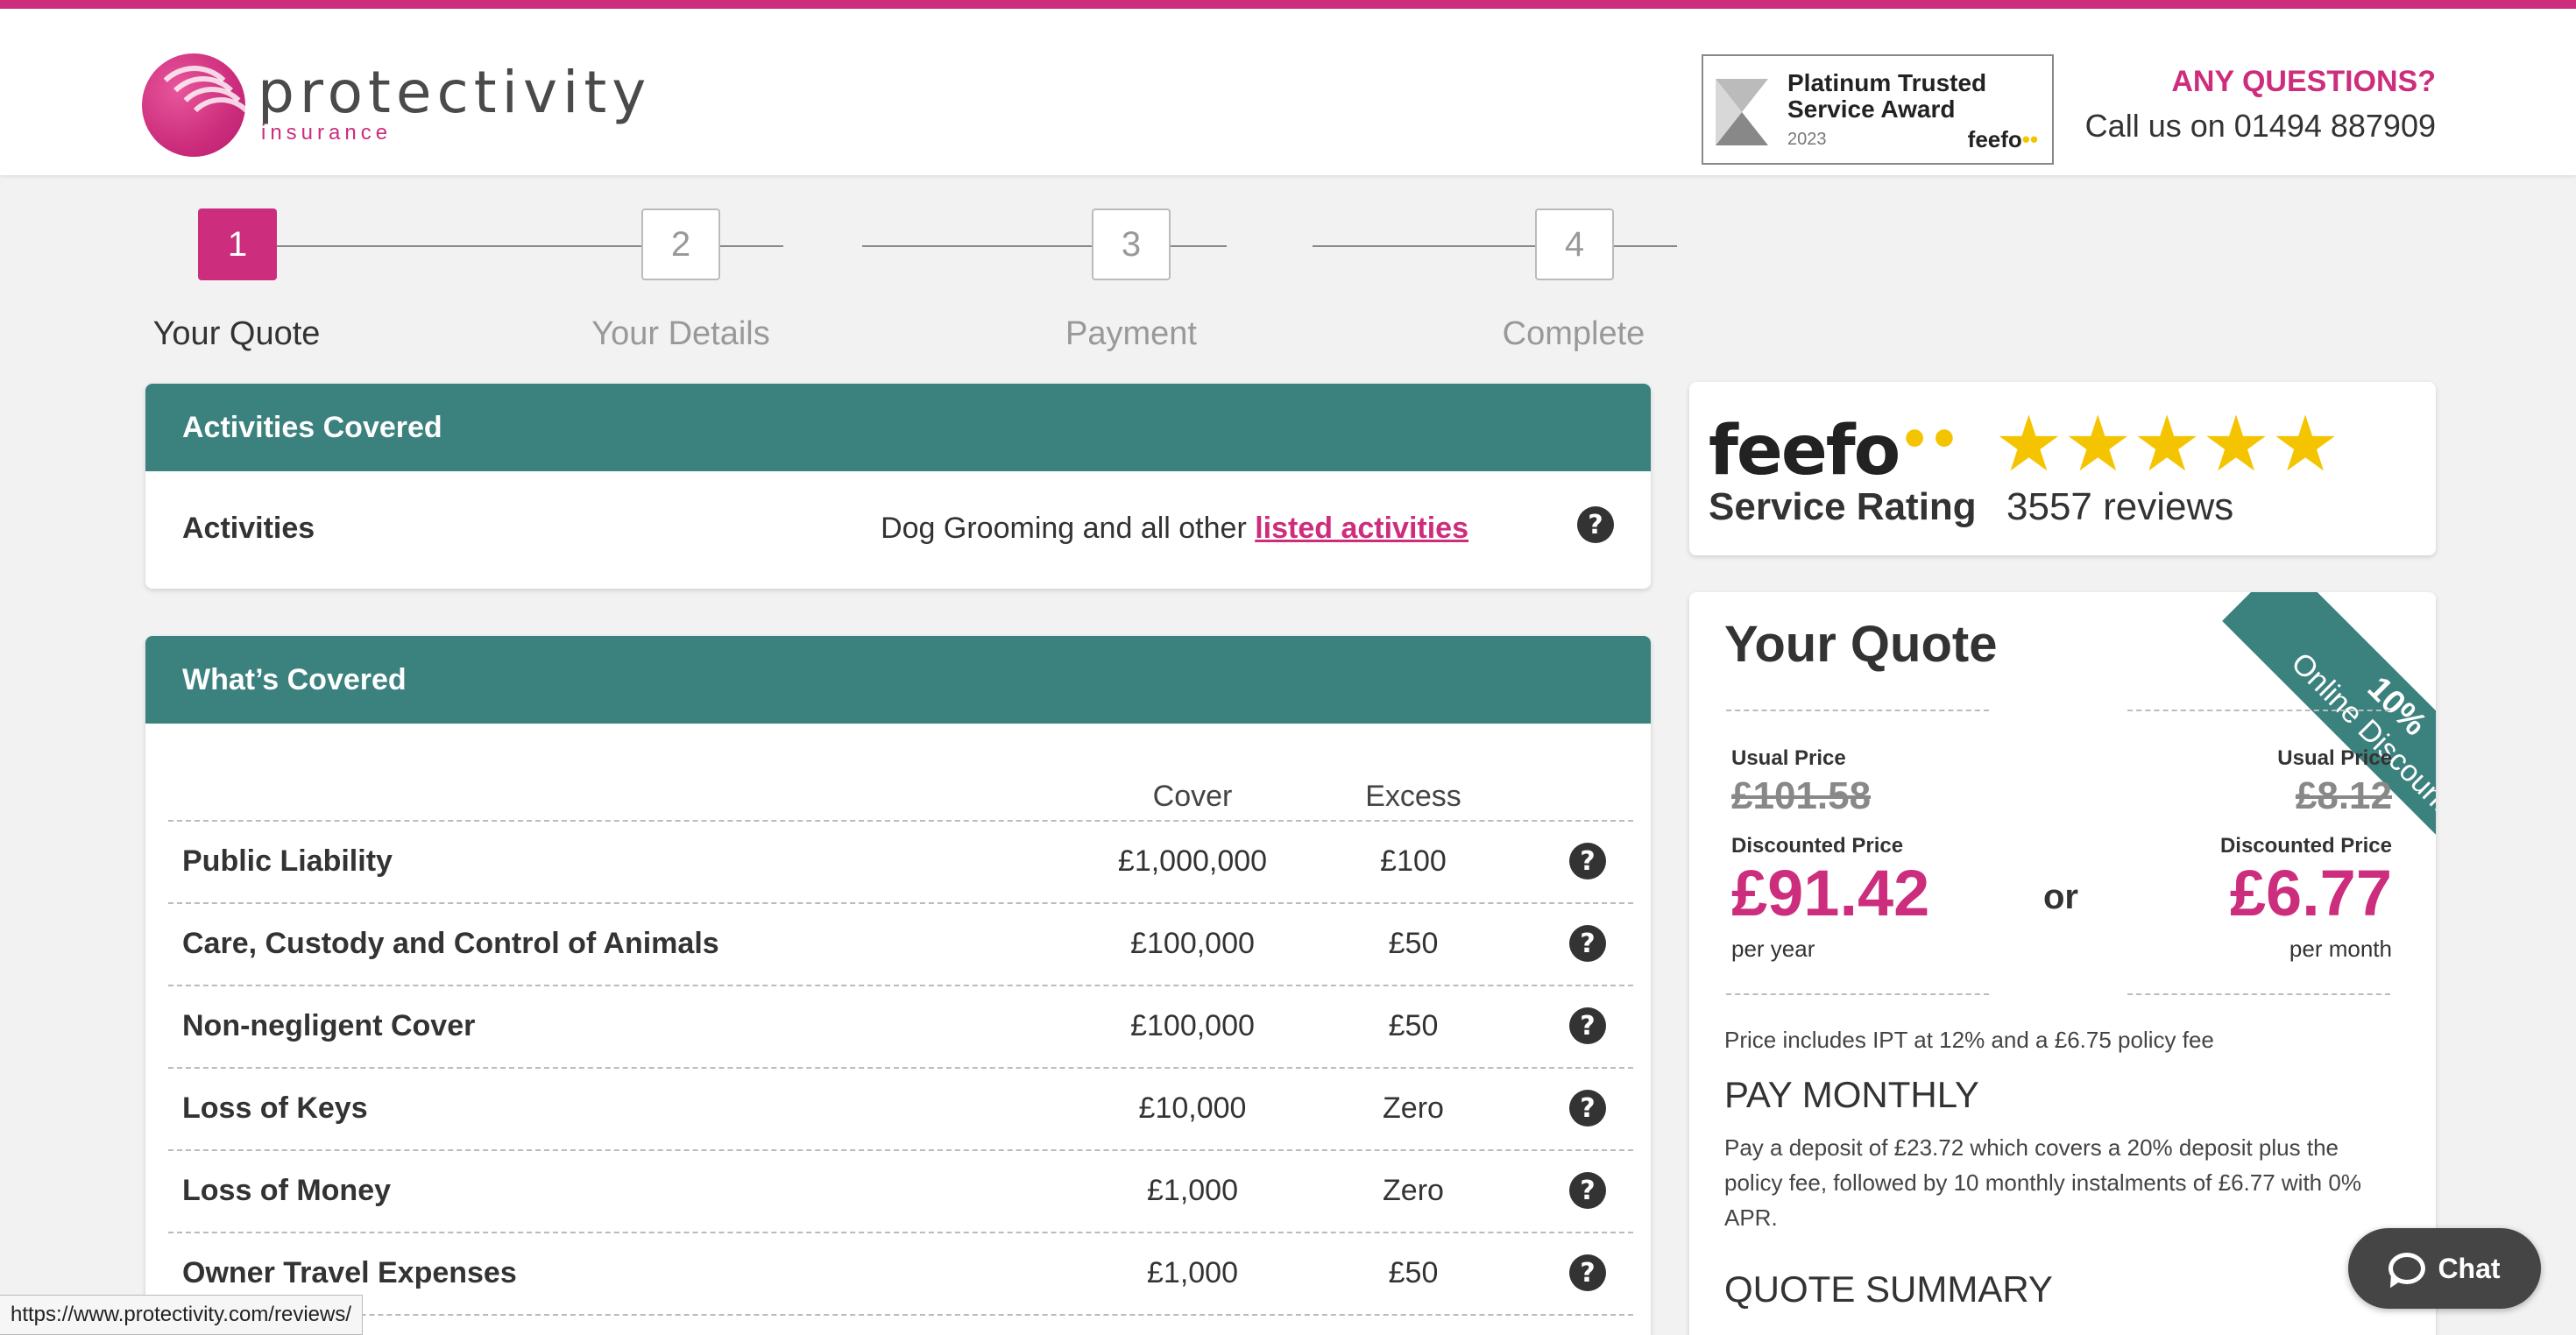 This screenshot has height=1335, width=2576. Describe the element at coordinates (450, 943) in the screenshot. I see `coverage-name: Care, Custody and Control of Animals` at that location.